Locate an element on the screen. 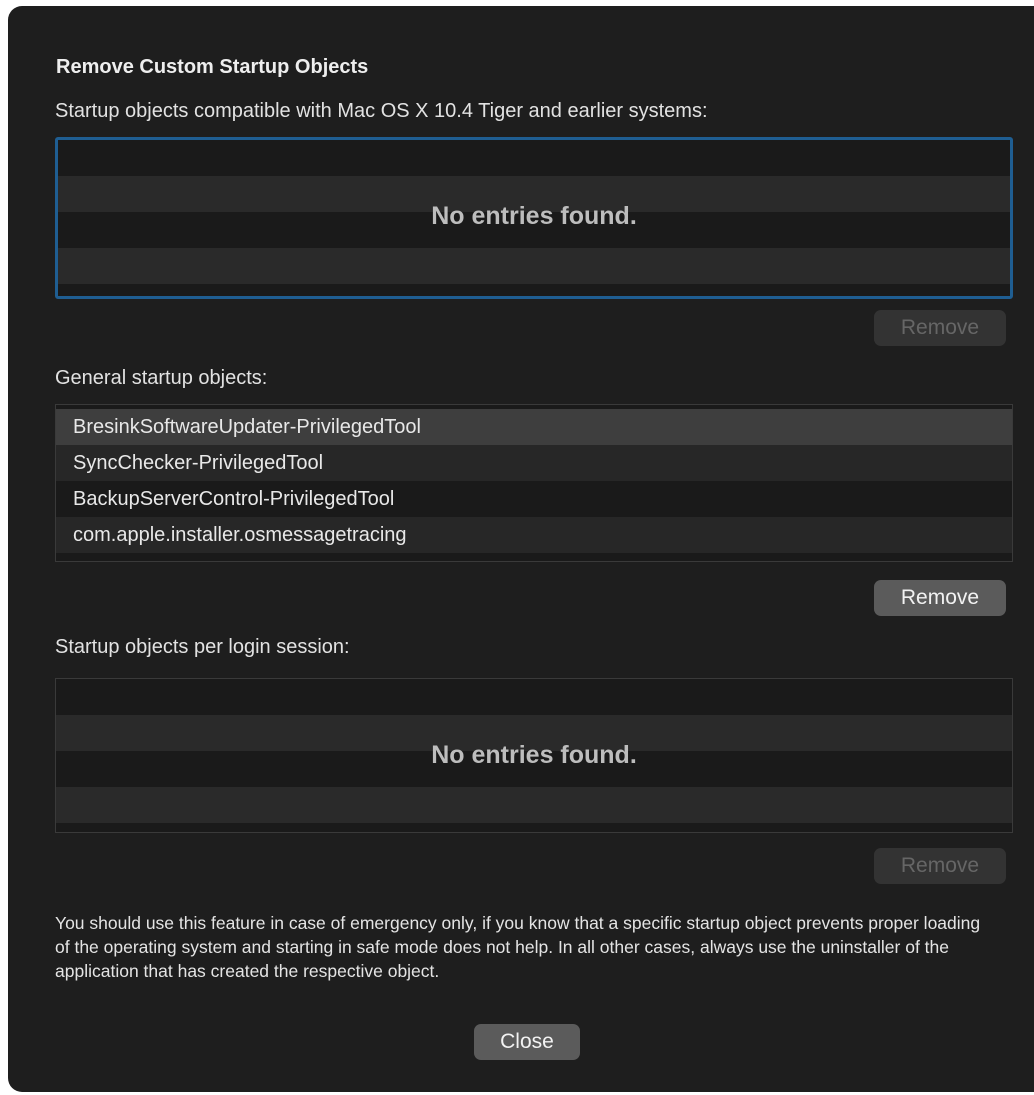  dialog-title: Remove Custom Startup Objects is located at coordinates (212, 67).